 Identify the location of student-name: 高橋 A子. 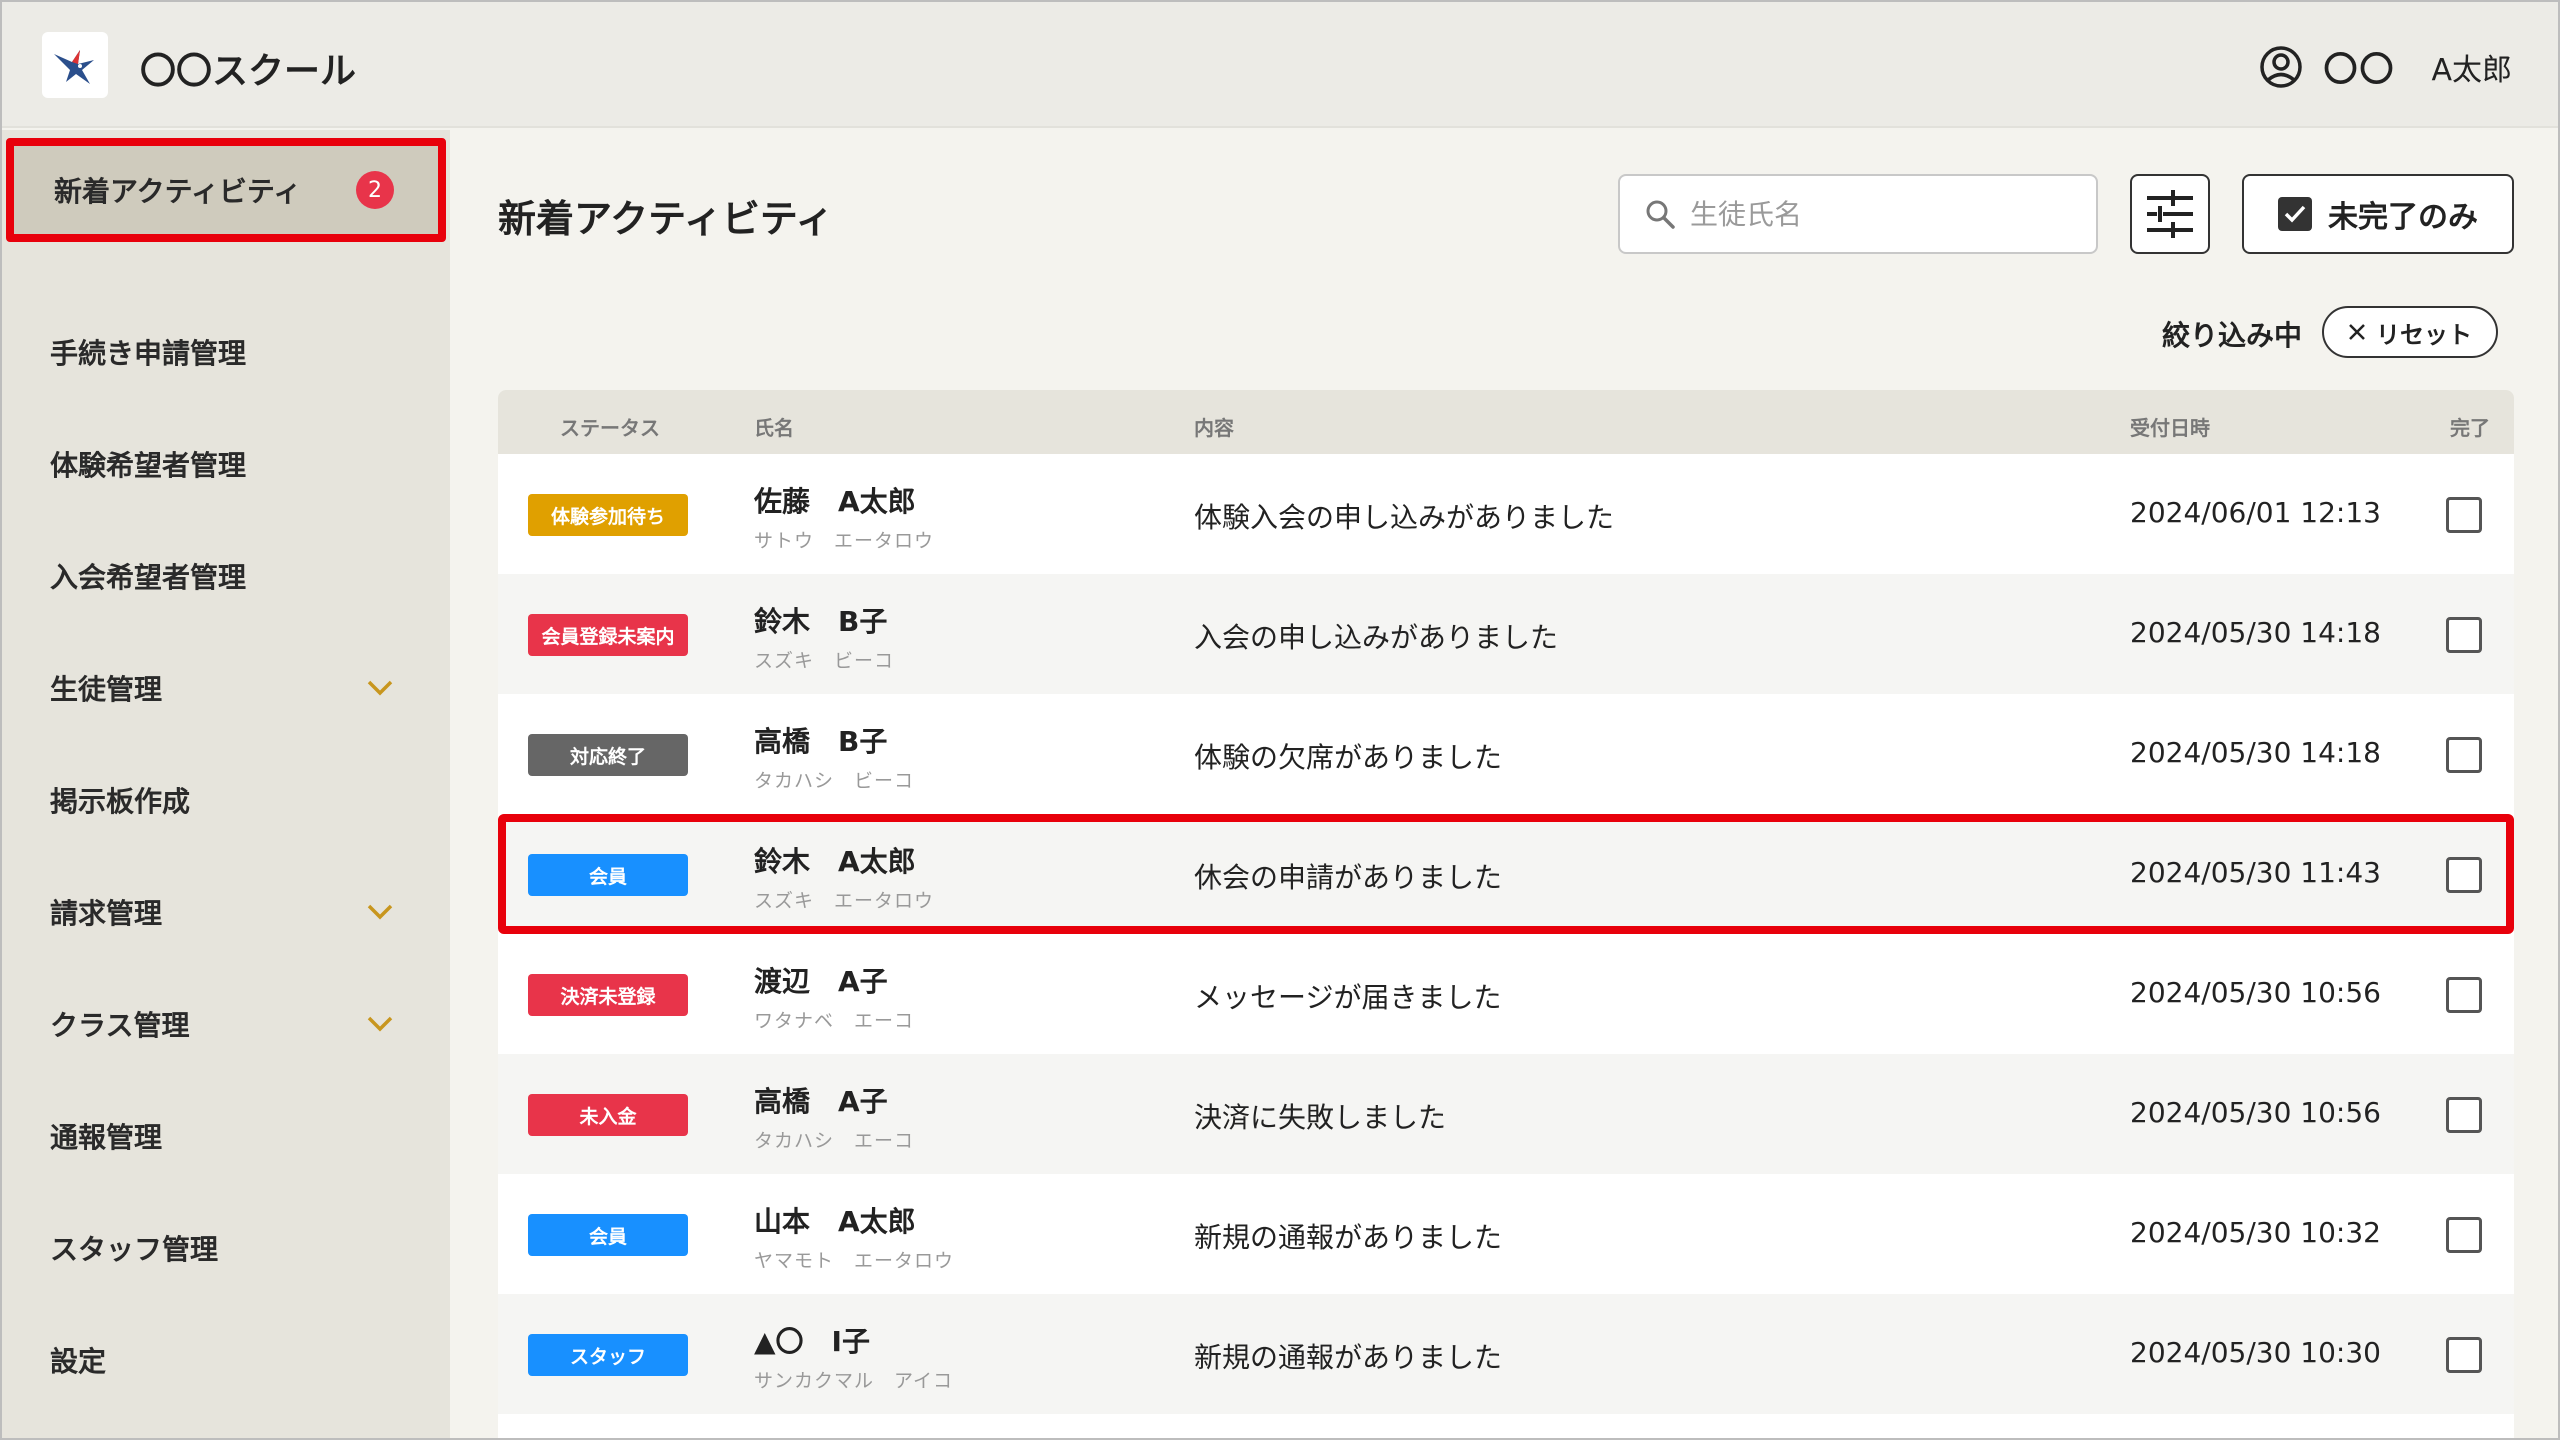
(821, 1101).